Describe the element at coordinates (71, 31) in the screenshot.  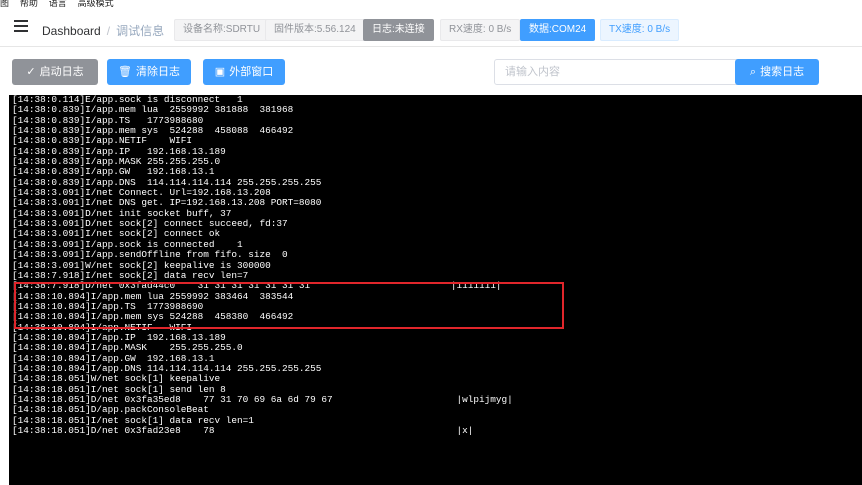
I see `breadcrumb-root: Dashboard` at that location.